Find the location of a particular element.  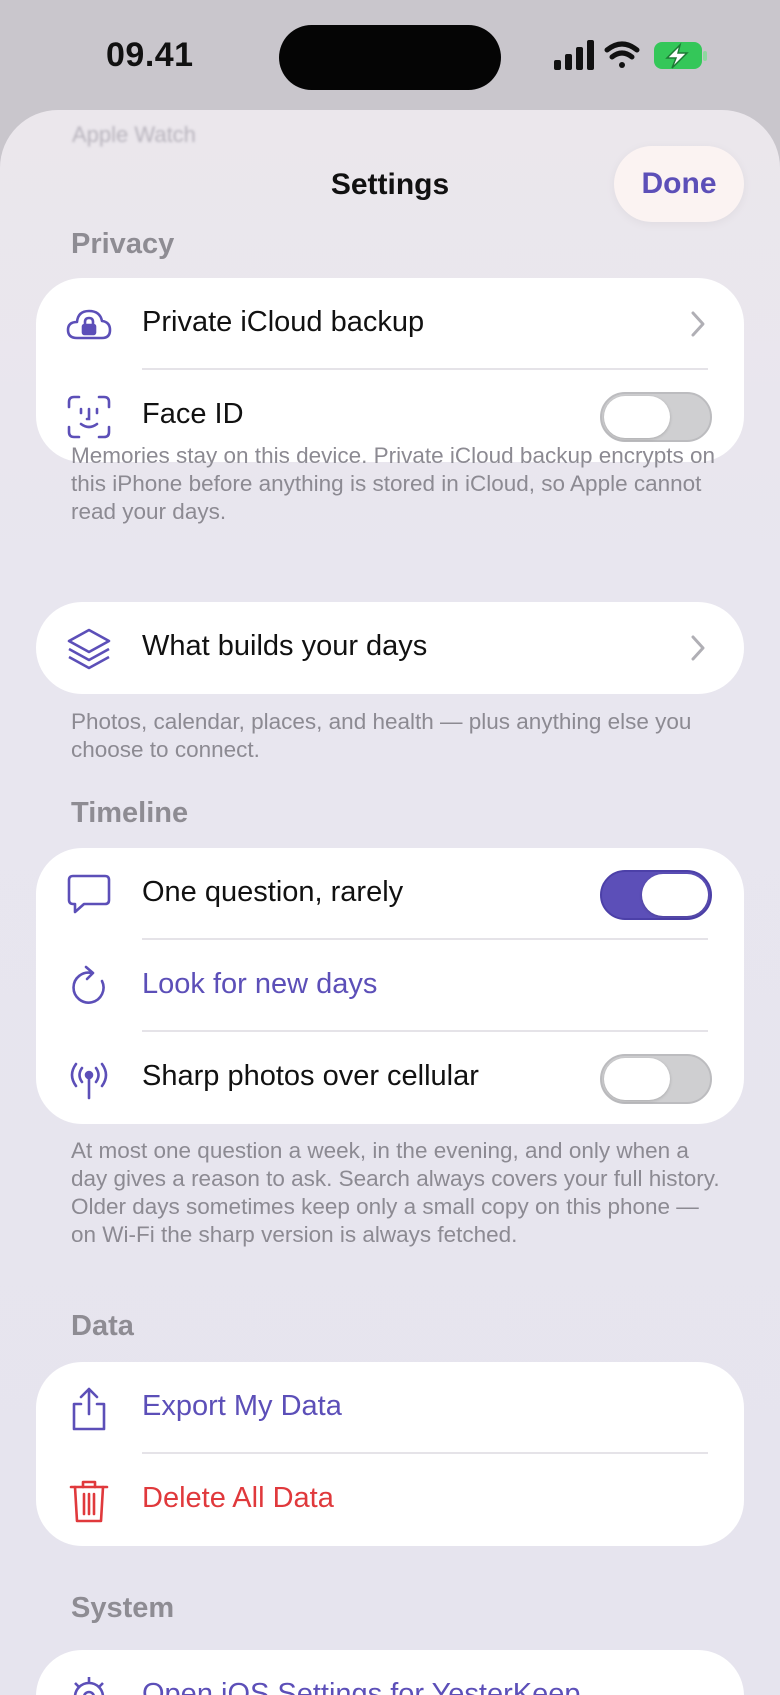

row-label: Open iOS Settings for YesterKeep is located at coordinates (361, 1686).